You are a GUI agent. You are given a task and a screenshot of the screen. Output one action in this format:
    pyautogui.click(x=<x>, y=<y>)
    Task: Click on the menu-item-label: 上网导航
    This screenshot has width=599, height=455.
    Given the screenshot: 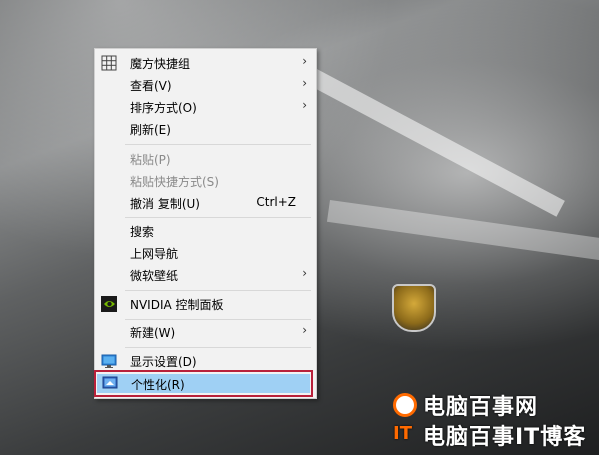 What is the action you would take?
    pyautogui.click(x=154, y=254)
    